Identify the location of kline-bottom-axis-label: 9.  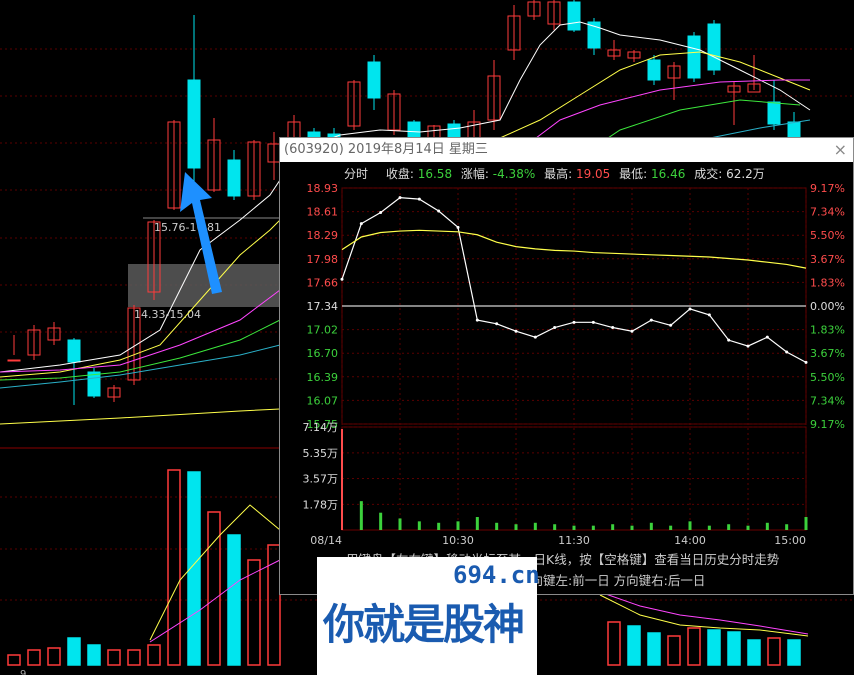
(23, 672).